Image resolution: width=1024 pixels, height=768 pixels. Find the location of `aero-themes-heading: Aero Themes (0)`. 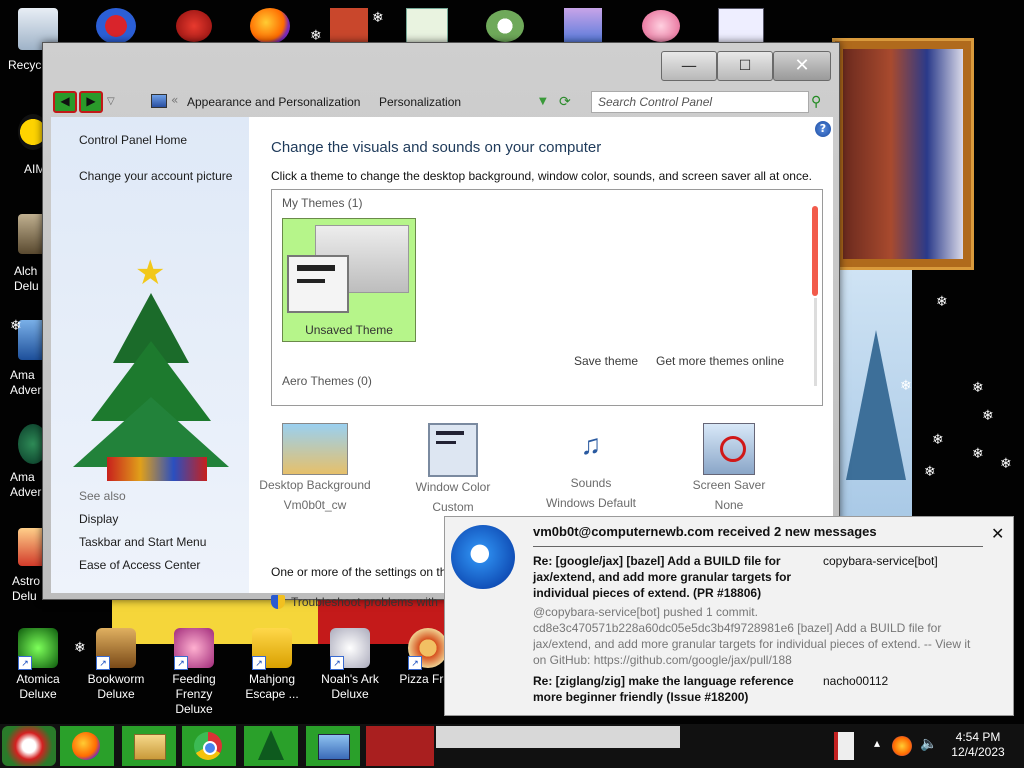

aero-themes-heading: Aero Themes (0) is located at coordinates (327, 381).